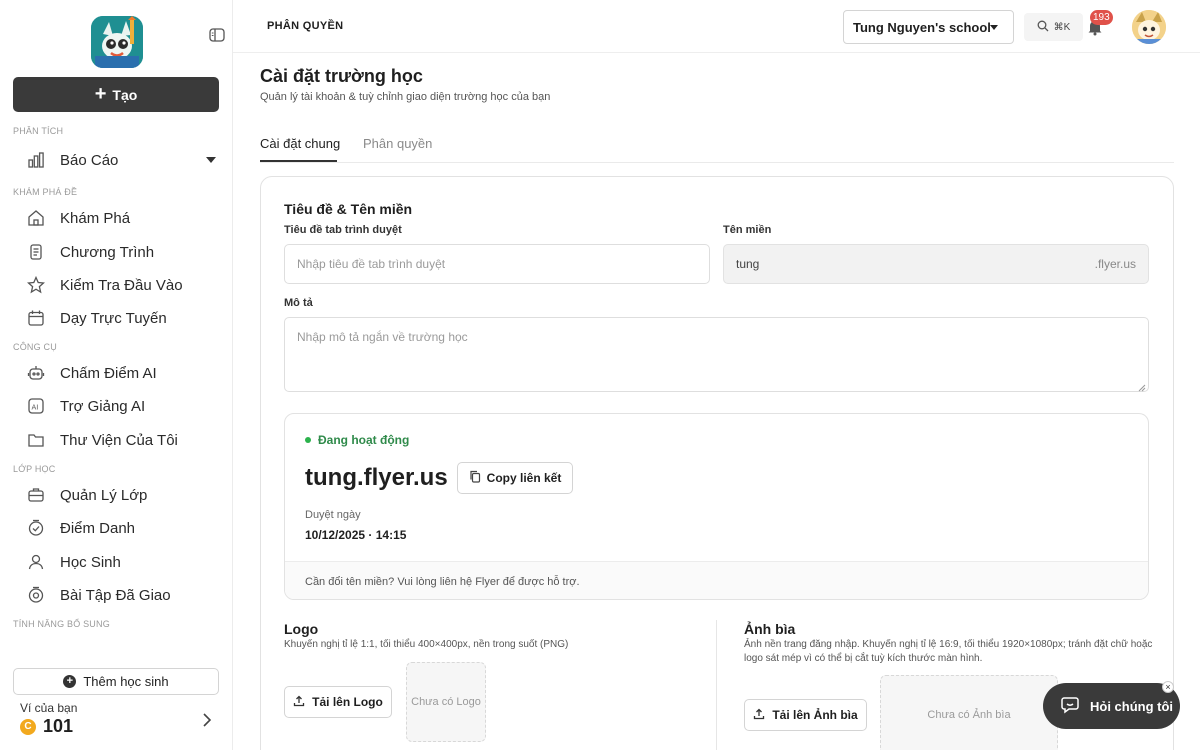  What do you see at coordinates (90, 562) in the screenshot?
I see `sidebar-item-label: Học Sinh` at bounding box center [90, 562].